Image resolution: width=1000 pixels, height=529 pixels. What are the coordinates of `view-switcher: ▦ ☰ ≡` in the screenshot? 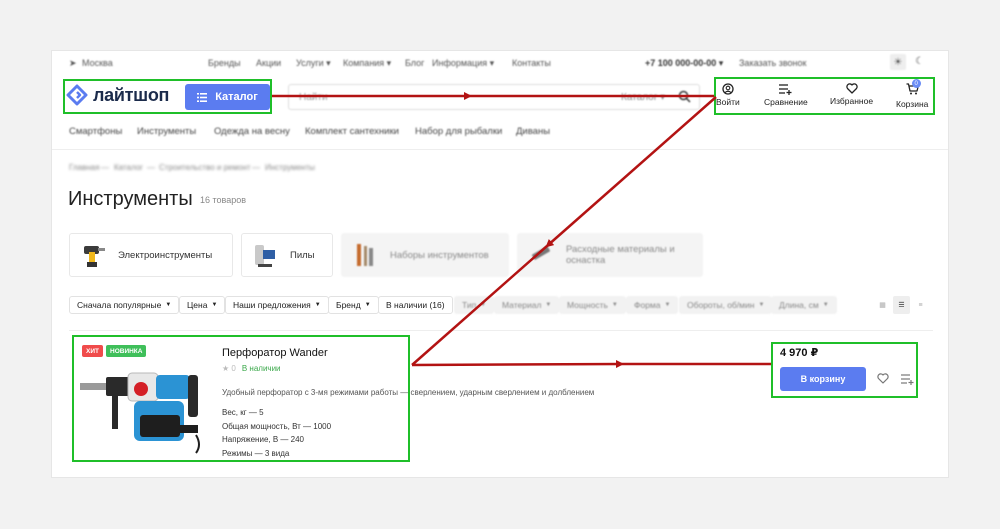 It's located at (901, 305).